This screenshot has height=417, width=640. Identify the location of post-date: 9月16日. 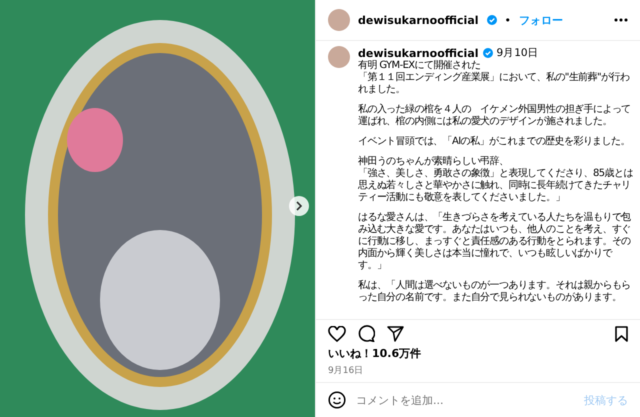
(345, 371).